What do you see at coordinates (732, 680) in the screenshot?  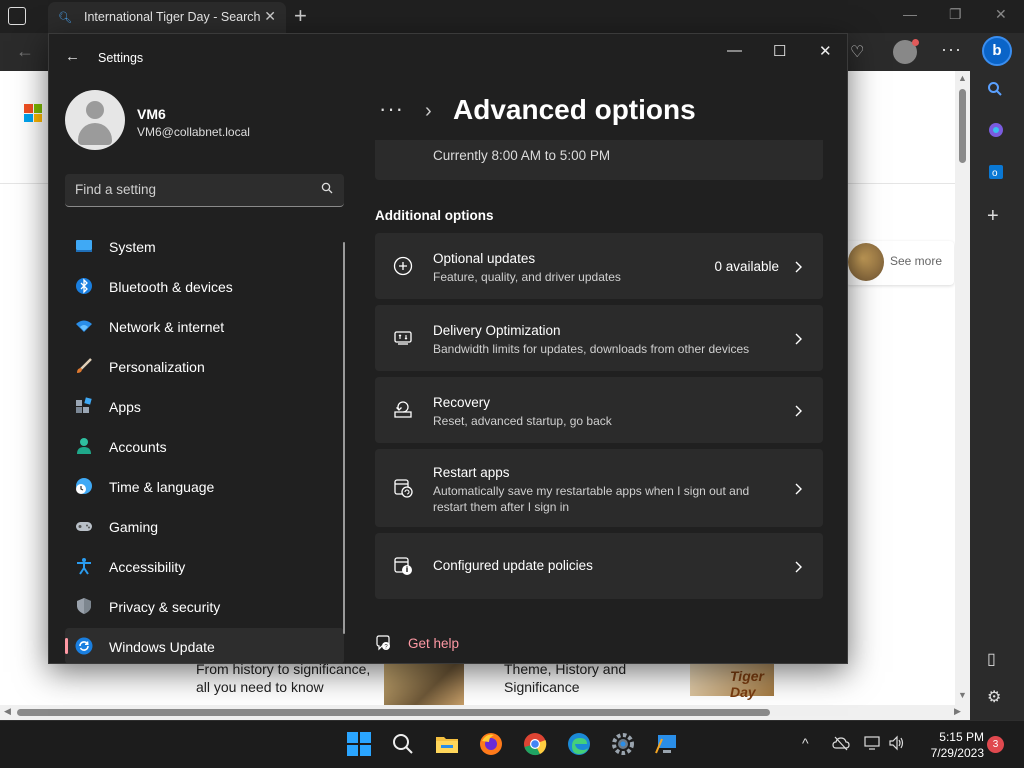 I see `tiger-day-logo-image: Tiger Day` at bounding box center [732, 680].